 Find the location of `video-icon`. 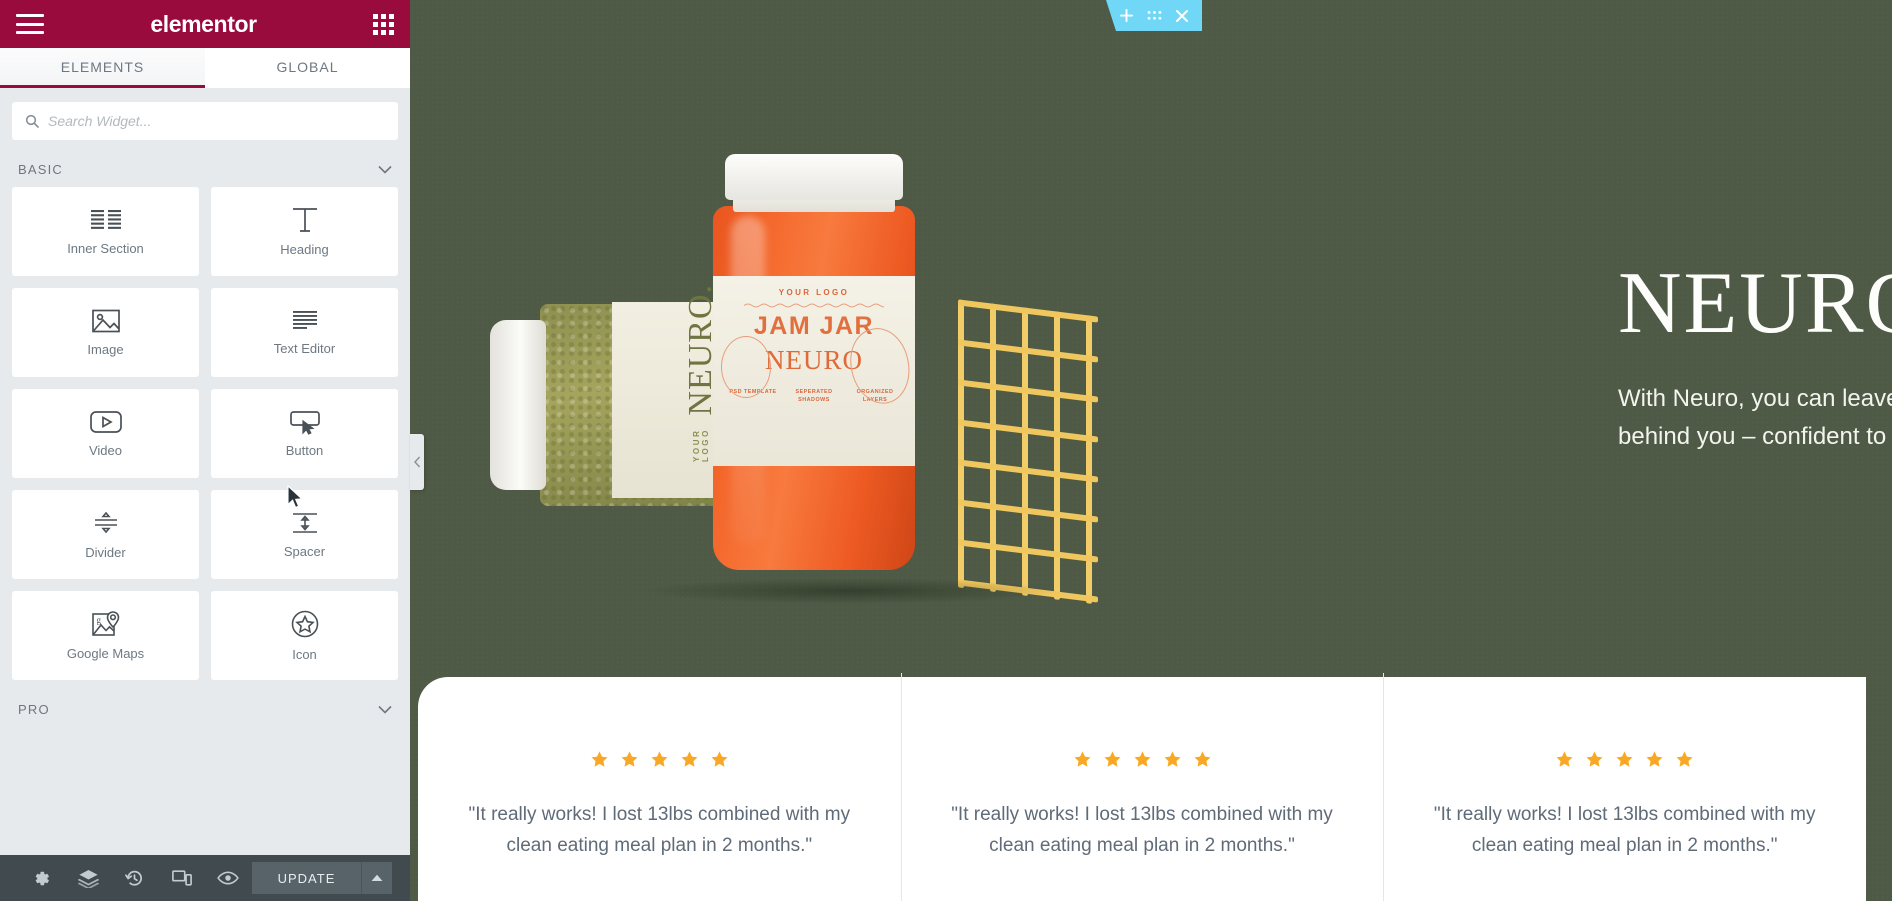

video-icon is located at coordinates (105, 422).